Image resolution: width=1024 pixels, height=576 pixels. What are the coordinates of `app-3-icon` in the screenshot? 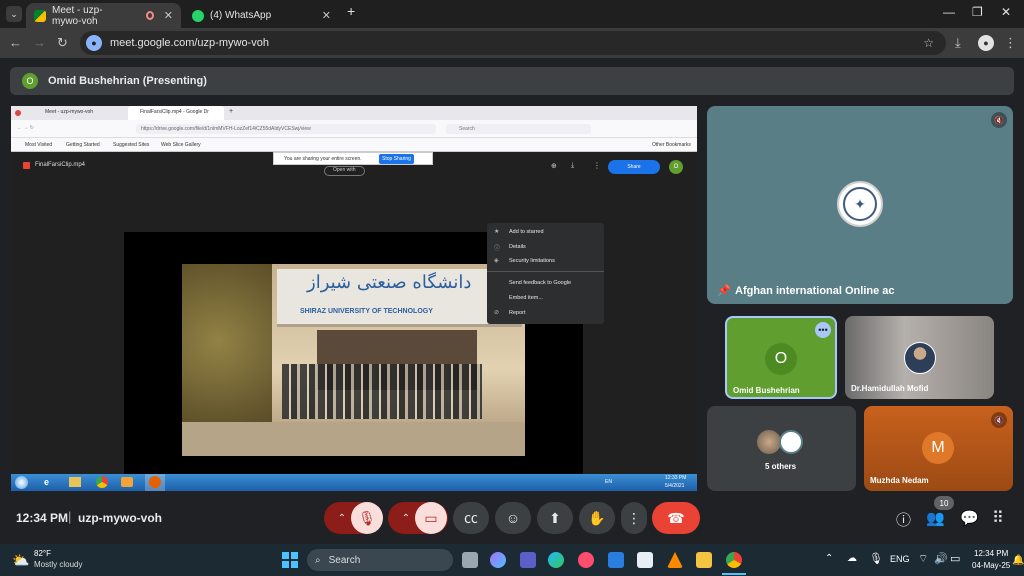 It's located at (616, 560).